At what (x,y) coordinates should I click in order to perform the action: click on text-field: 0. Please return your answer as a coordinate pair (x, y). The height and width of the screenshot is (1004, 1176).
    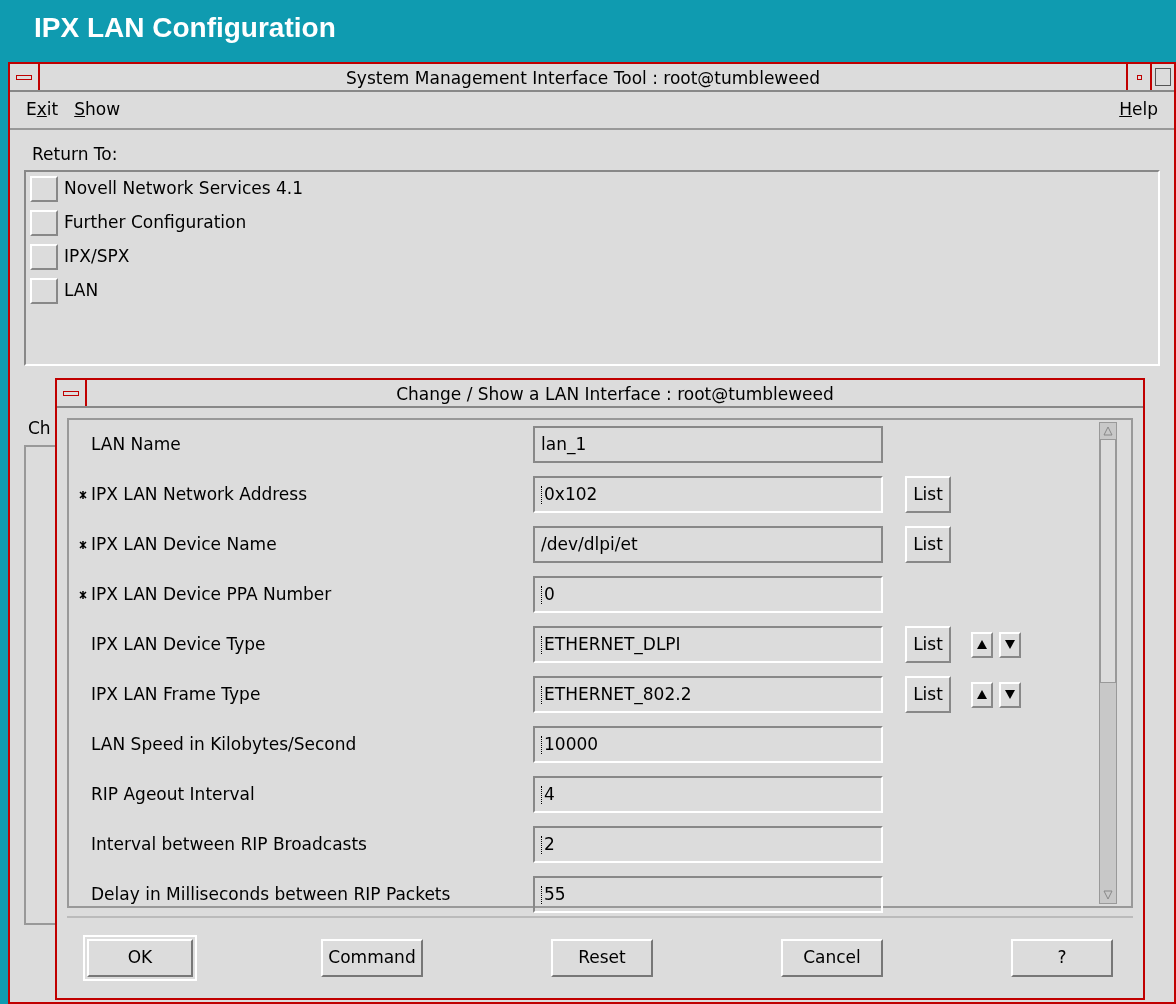
    Looking at the image, I should click on (708, 594).